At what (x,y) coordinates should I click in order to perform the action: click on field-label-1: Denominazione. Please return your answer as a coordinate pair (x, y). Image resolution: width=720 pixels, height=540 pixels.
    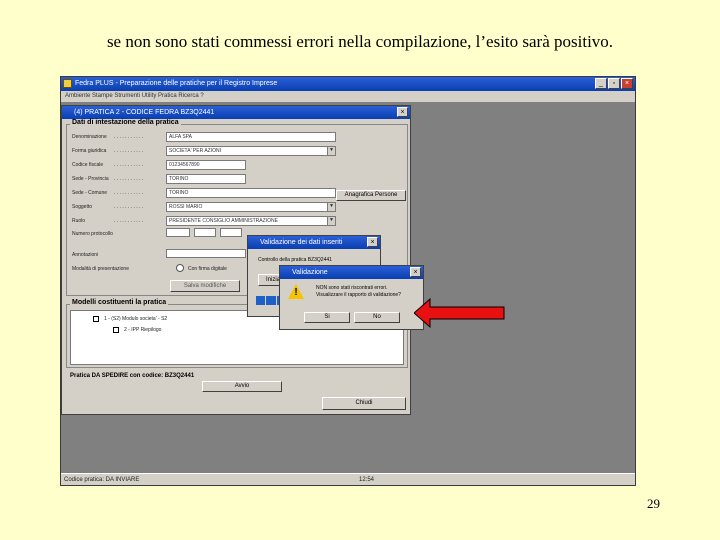
    Looking at the image, I should click on (89, 137).